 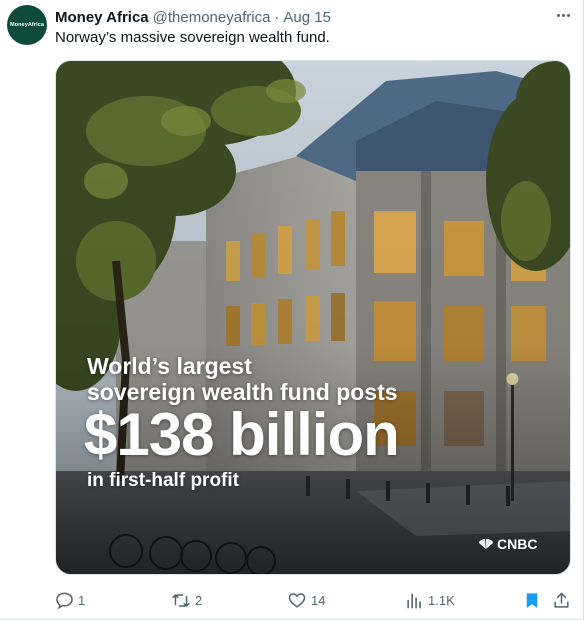 What do you see at coordinates (192, 37) in the screenshot?
I see `tweet-text: Norway’s massive sovereign wealth fund.` at bounding box center [192, 37].